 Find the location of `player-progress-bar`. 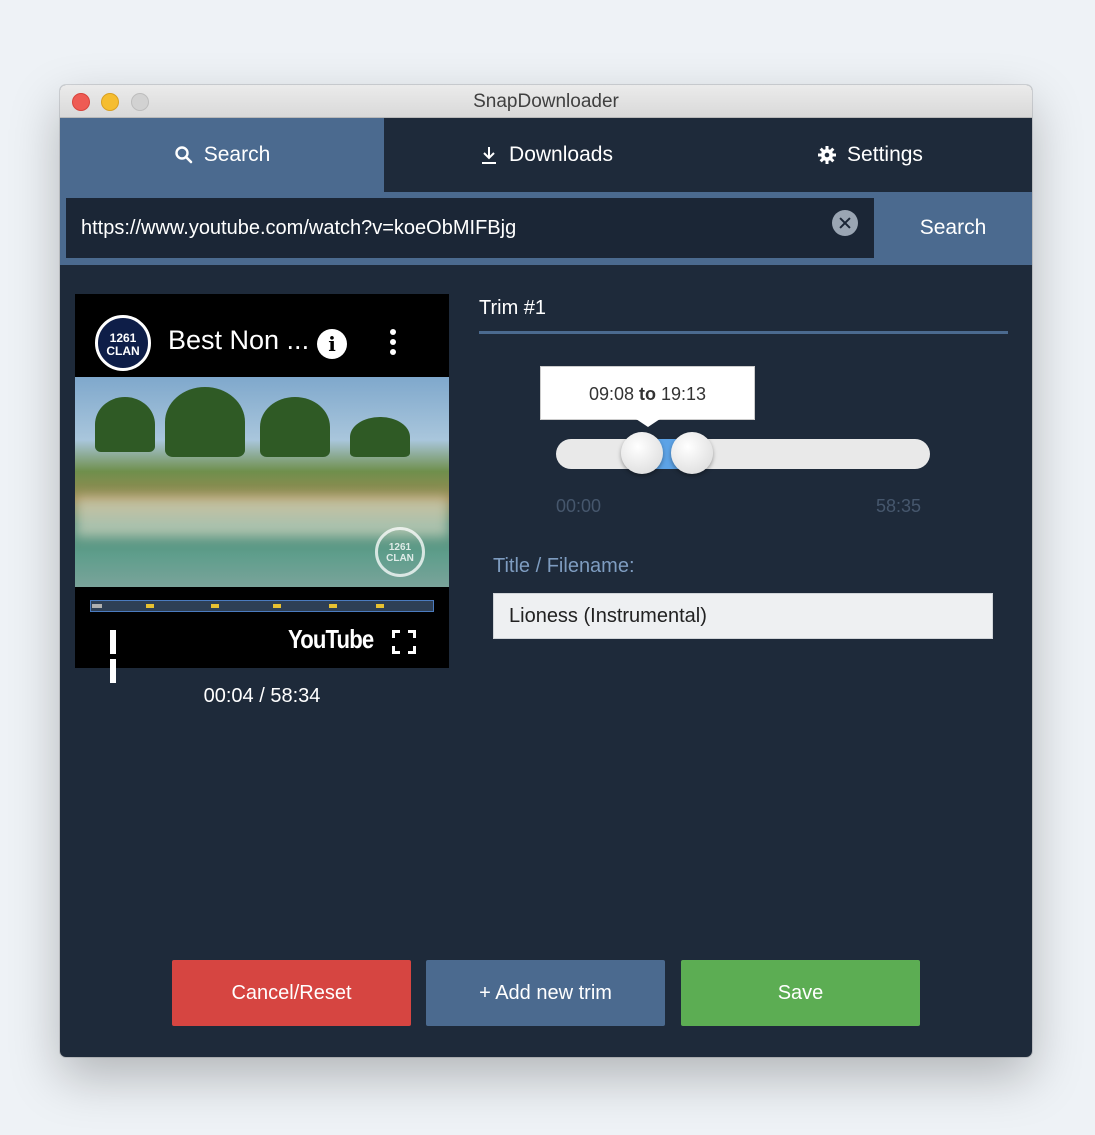

player-progress-bar is located at coordinates (262, 606).